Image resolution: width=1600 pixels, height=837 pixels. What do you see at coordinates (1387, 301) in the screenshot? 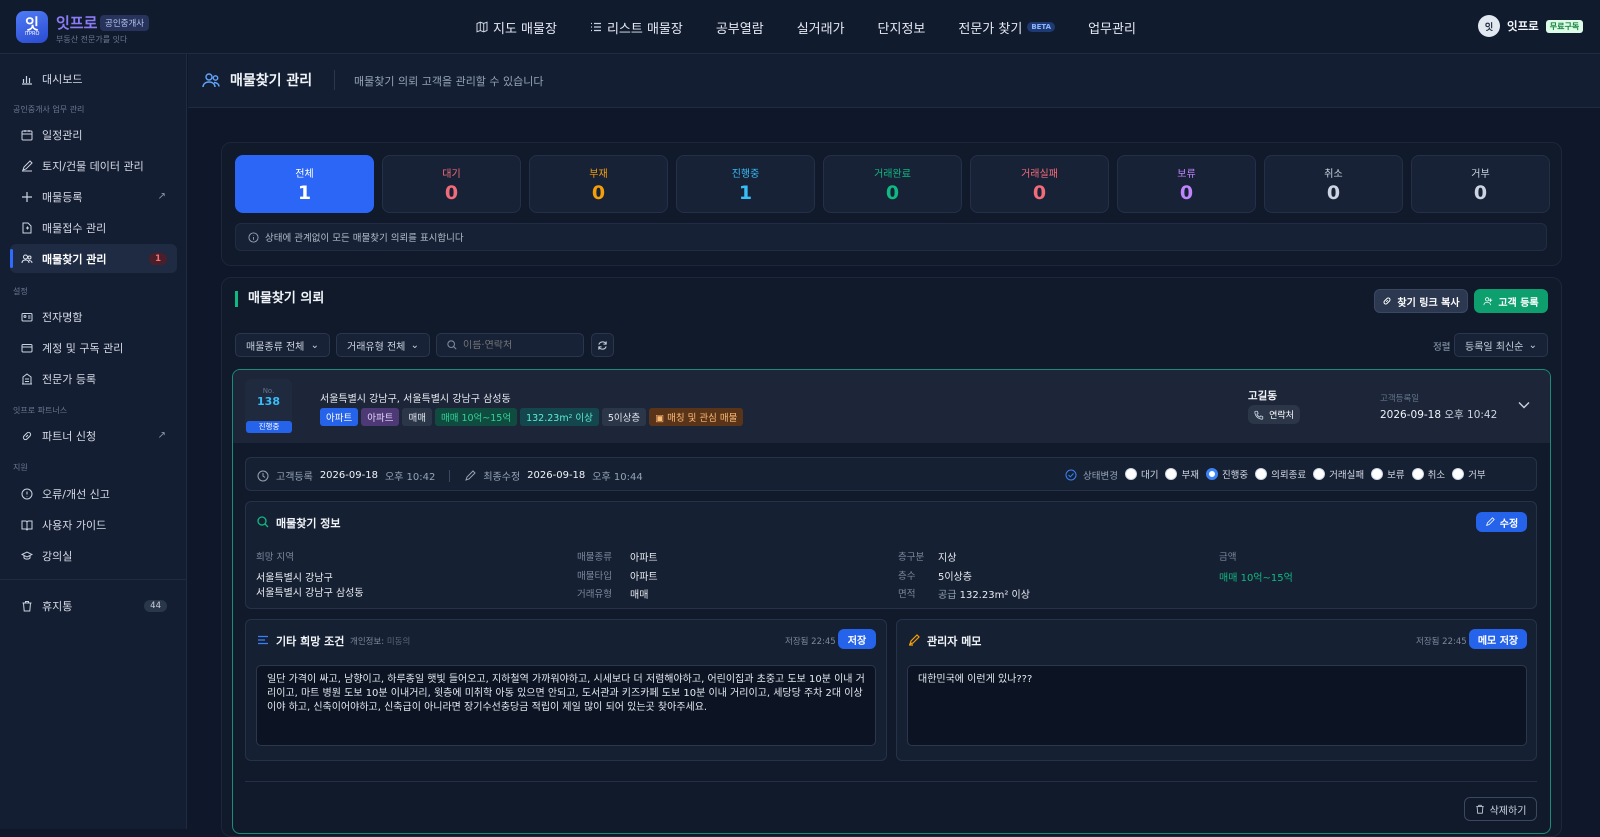
I see `link-icon` at bounding box center [1387, 301].